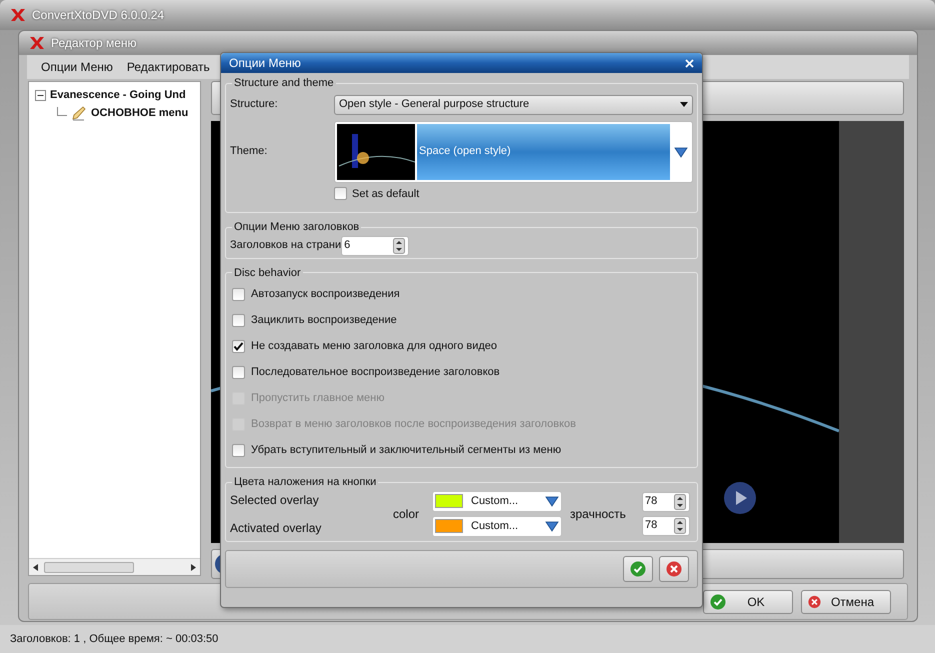 The image size is (935, 653). What do you see at coordinates (406, 450) in the screenshot?
I see `checkbox-label: Убрать вступительный и заключительный сегменты из меню` at bounding box center [406, 450].